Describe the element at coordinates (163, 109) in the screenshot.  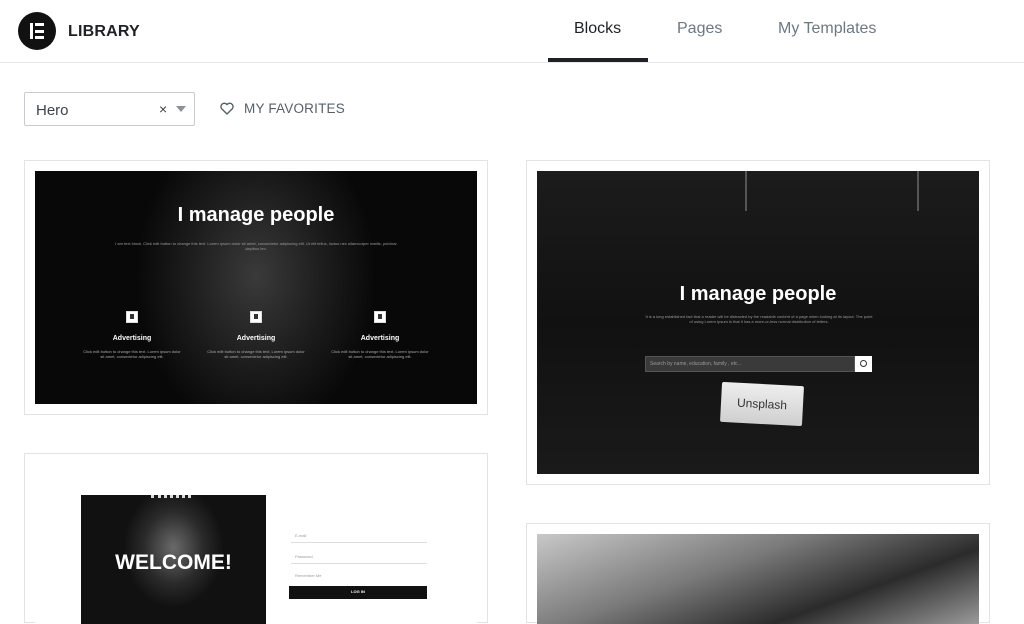
I see `close-icon: ×` at that location.